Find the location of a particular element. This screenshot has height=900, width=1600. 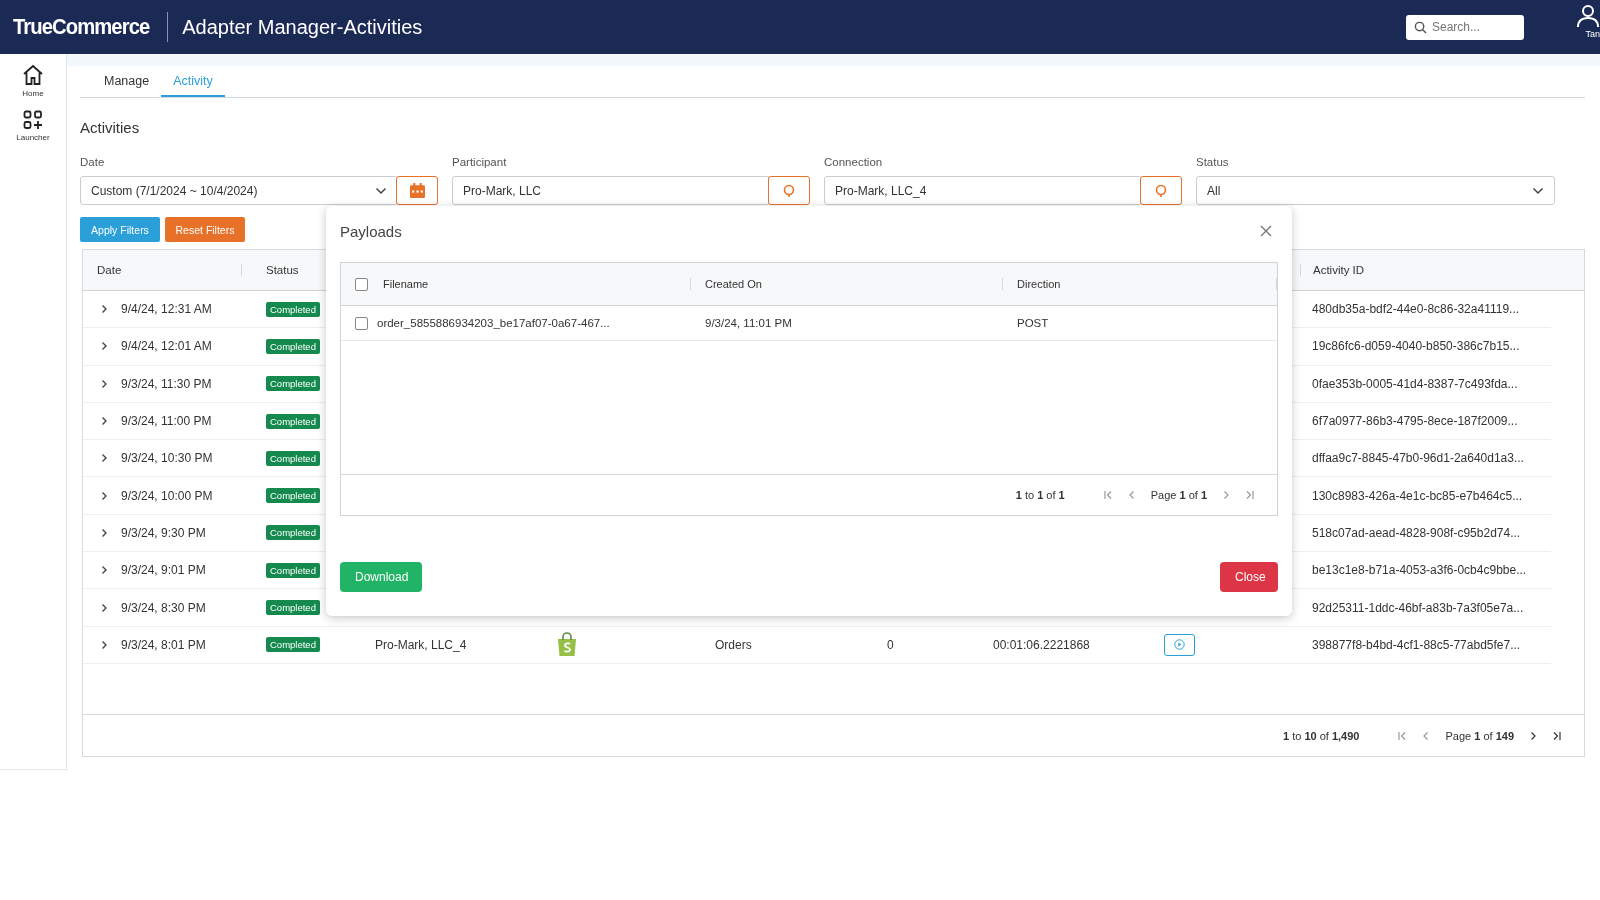

dropdown: Custom (7/1/2024 ~ 10/4/2024) is located at coordinates (239, 190).